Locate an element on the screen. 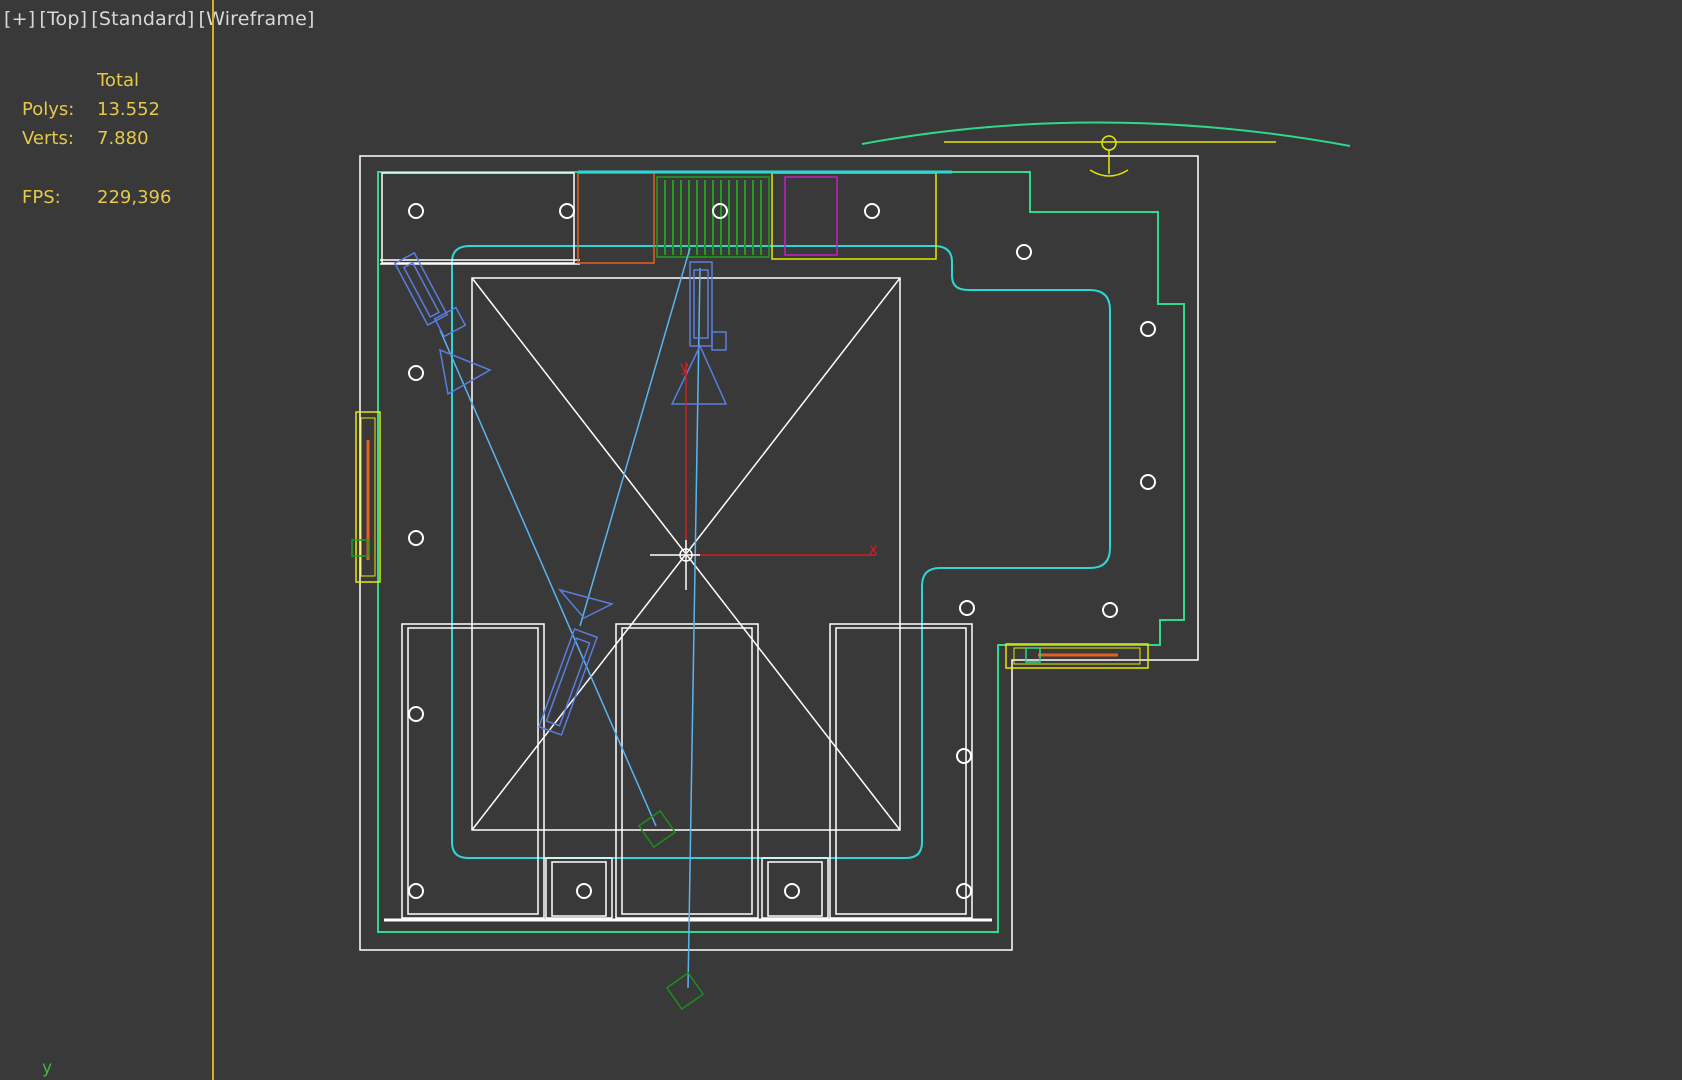 This screenshot has height=1080, width=1682. transform-gizmo: x y is located at coordinates (764, 474).